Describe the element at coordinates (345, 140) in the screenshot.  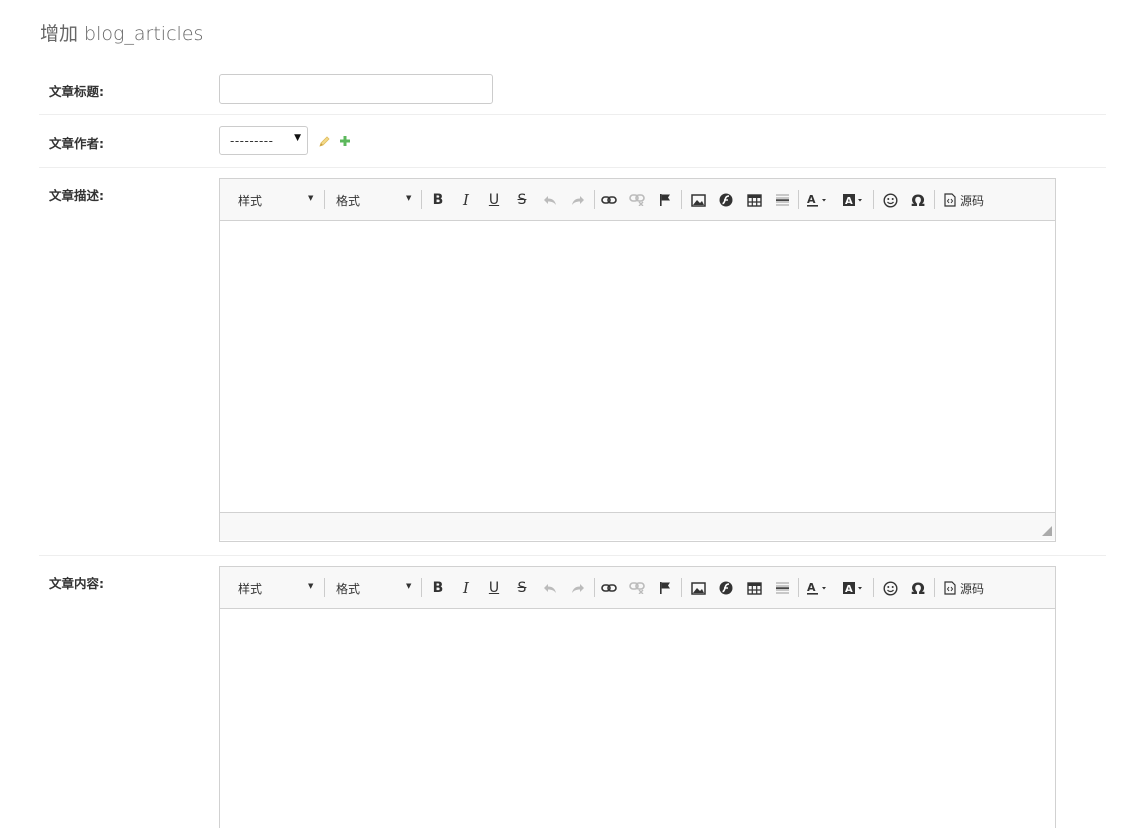
I see `add-author-icon` at that location.